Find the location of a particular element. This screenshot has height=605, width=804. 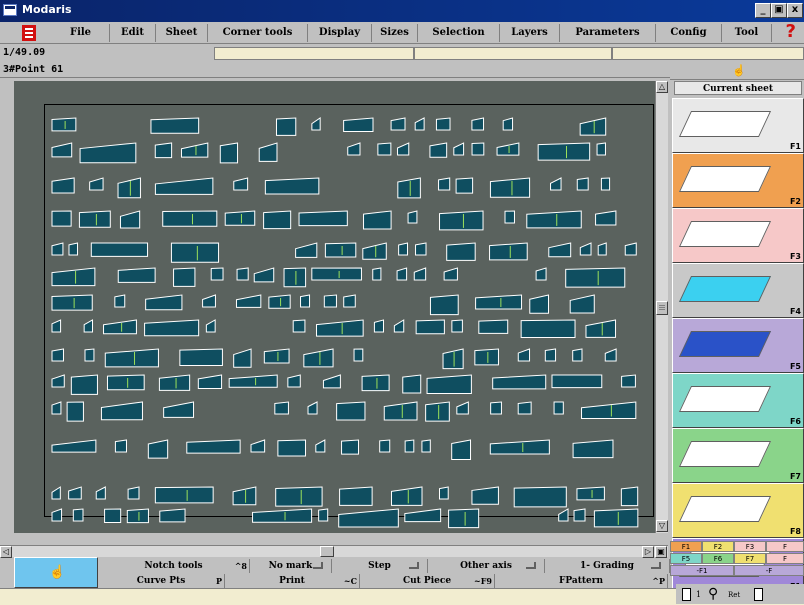

scroll-left-icon: ◁ is located at coordinates (6, 552).